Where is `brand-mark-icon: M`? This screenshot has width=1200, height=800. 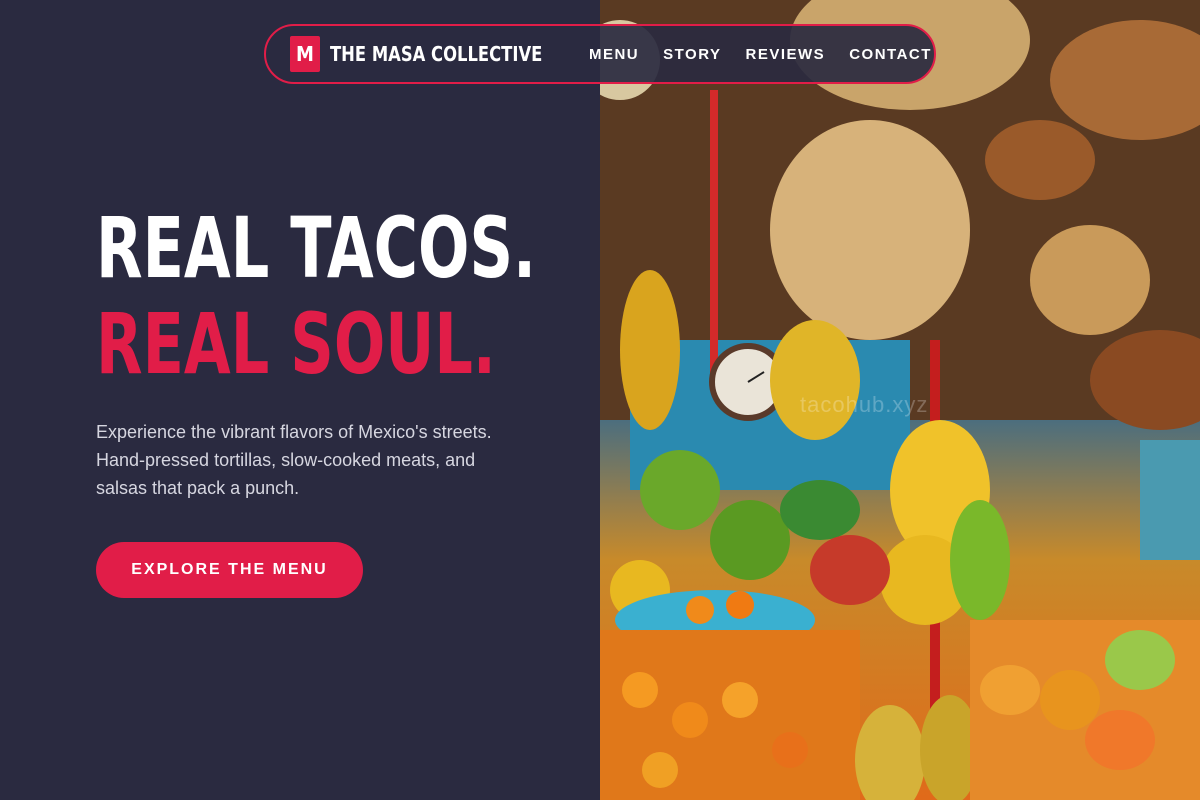
brand-mark-icon: M is located at coordinates (305, 54).